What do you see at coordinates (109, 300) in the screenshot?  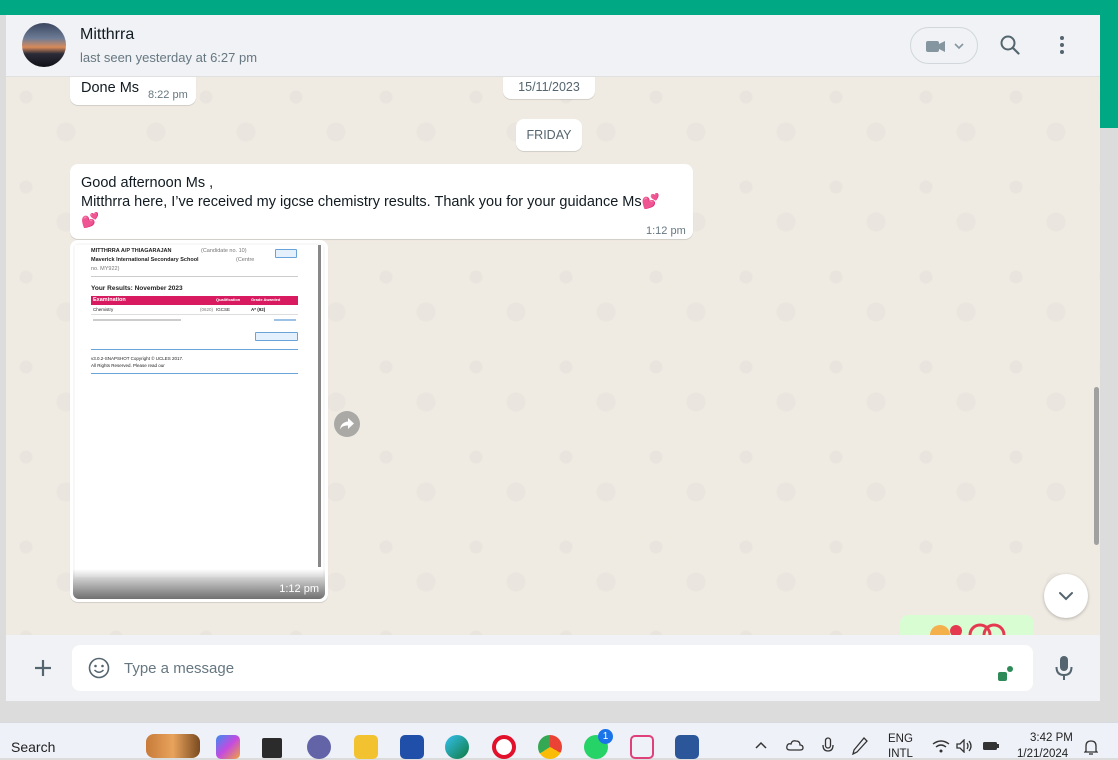 I see `doc-col-exam: Examination` at bounding box center [109, 300].